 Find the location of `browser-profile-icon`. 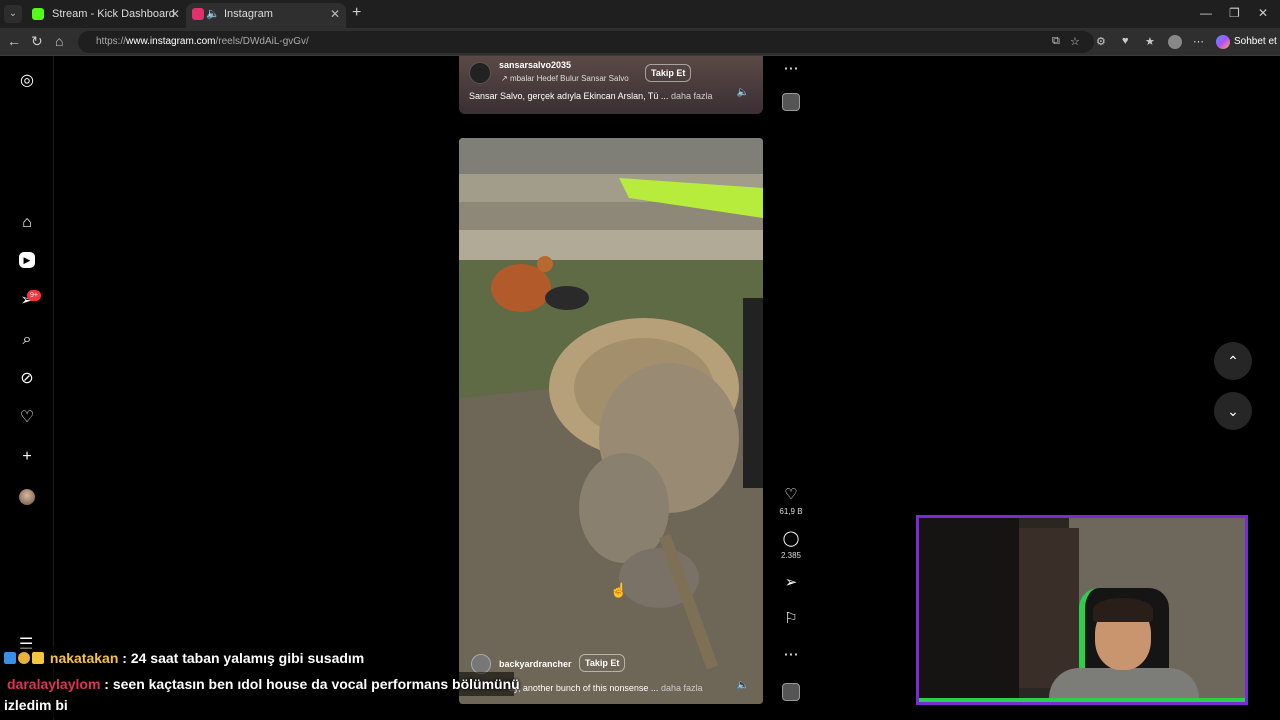

browser-profile-icon is located at coordinates (1175, 42).